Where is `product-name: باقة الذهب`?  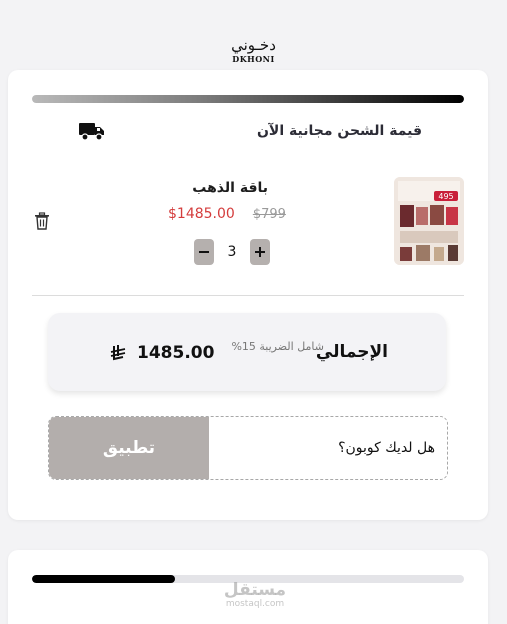 product-name: باقة الذهب is located at coordinates (208, 188).